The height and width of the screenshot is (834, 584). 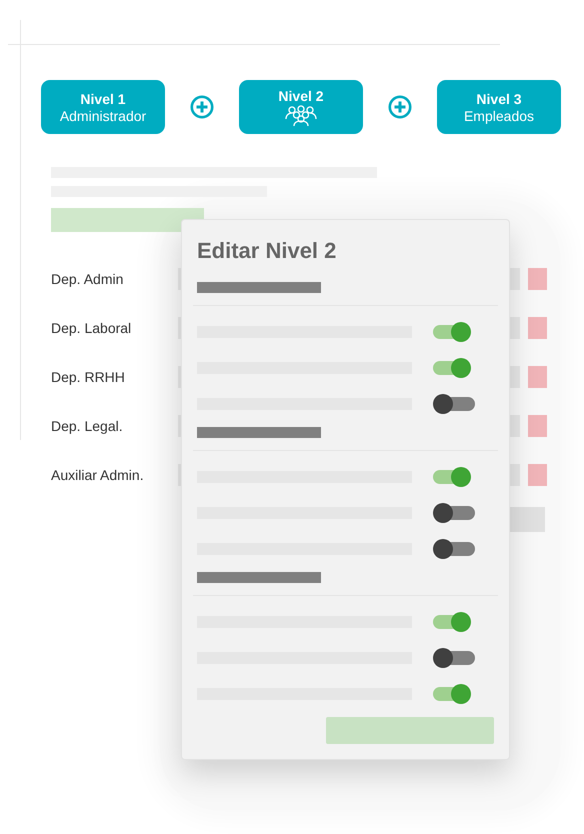 What do you see at coordinates (103, 107) in the screenshot?
I see `level-button: Nivel 1 Administrador` at bounding box center [103, 107].